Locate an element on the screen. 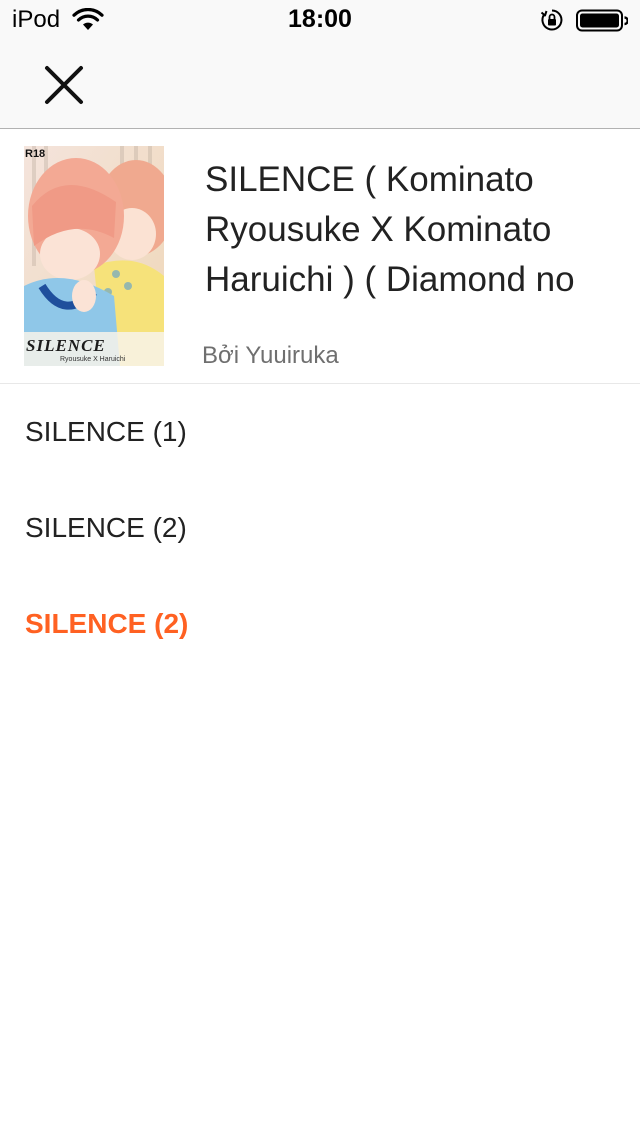 Image resolution: width=640 pixels, height=1136 pixels. cover-badge: R18 is located at coordinates (35, 154).